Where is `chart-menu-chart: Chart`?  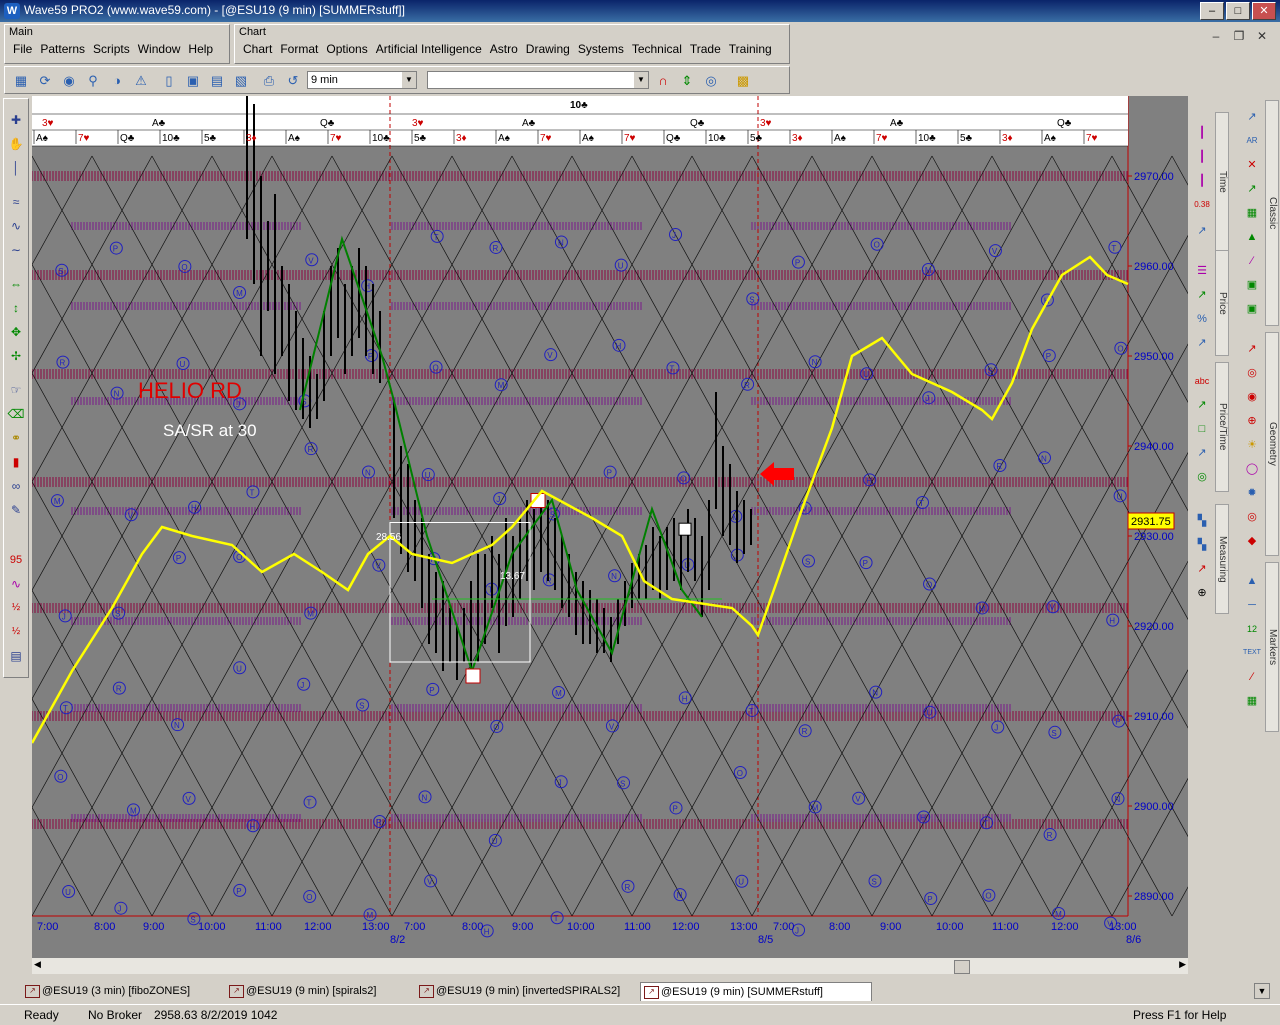
chart-menu-chart: Chart is located at coordinates (257, 49).